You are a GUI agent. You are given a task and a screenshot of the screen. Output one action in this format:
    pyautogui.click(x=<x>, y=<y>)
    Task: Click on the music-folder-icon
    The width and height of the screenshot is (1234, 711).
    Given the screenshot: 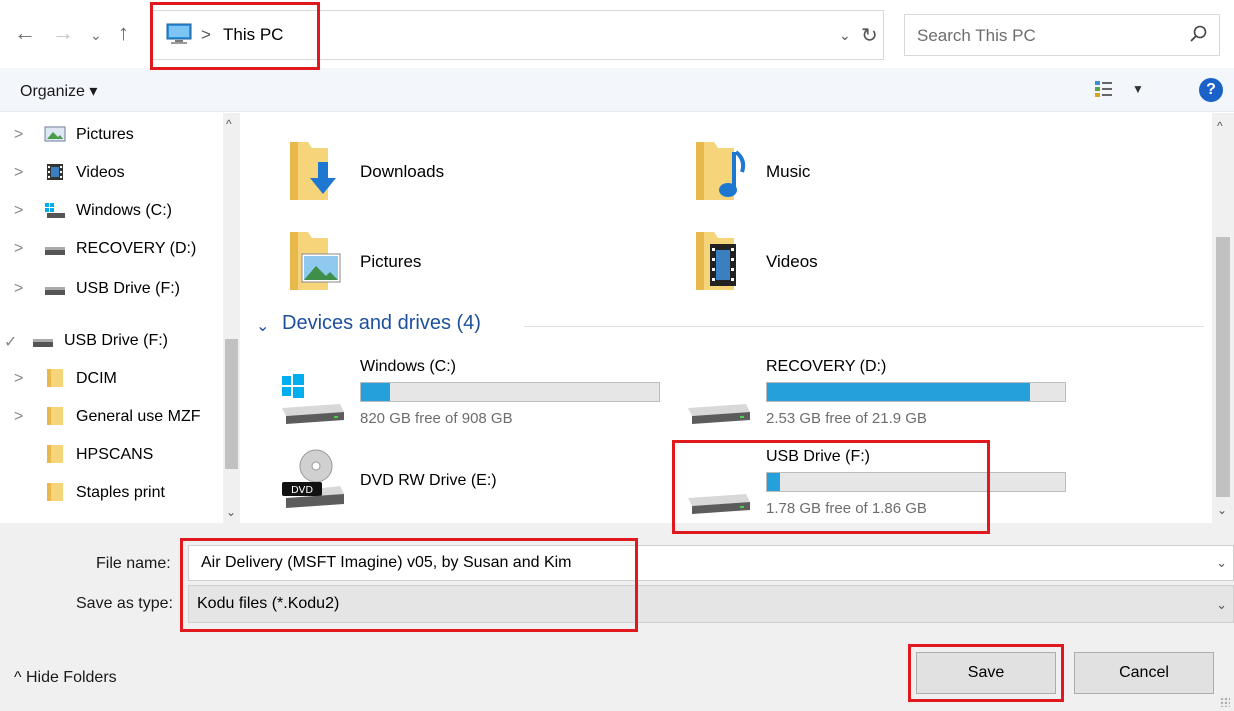 What is the action you would take?
    pyautogui.click(x=721, y=171)
    